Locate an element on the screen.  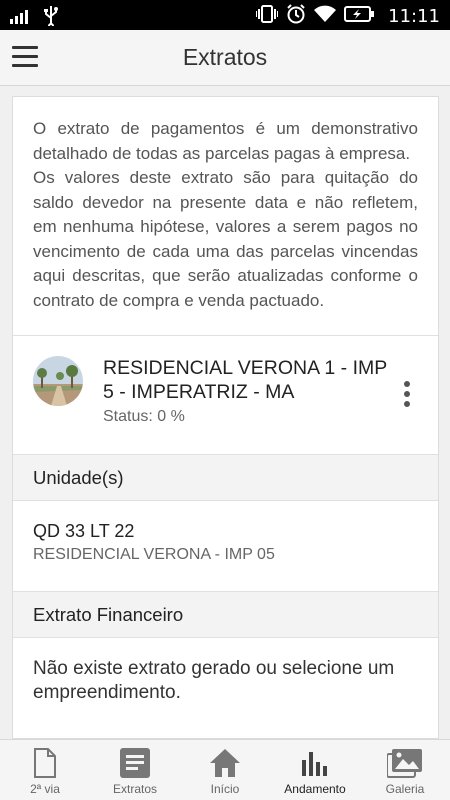
unit-item: QD 33 LT 22 RESIDENCIAL VERONA - IMP 05 is located at coordinates (225, 546).